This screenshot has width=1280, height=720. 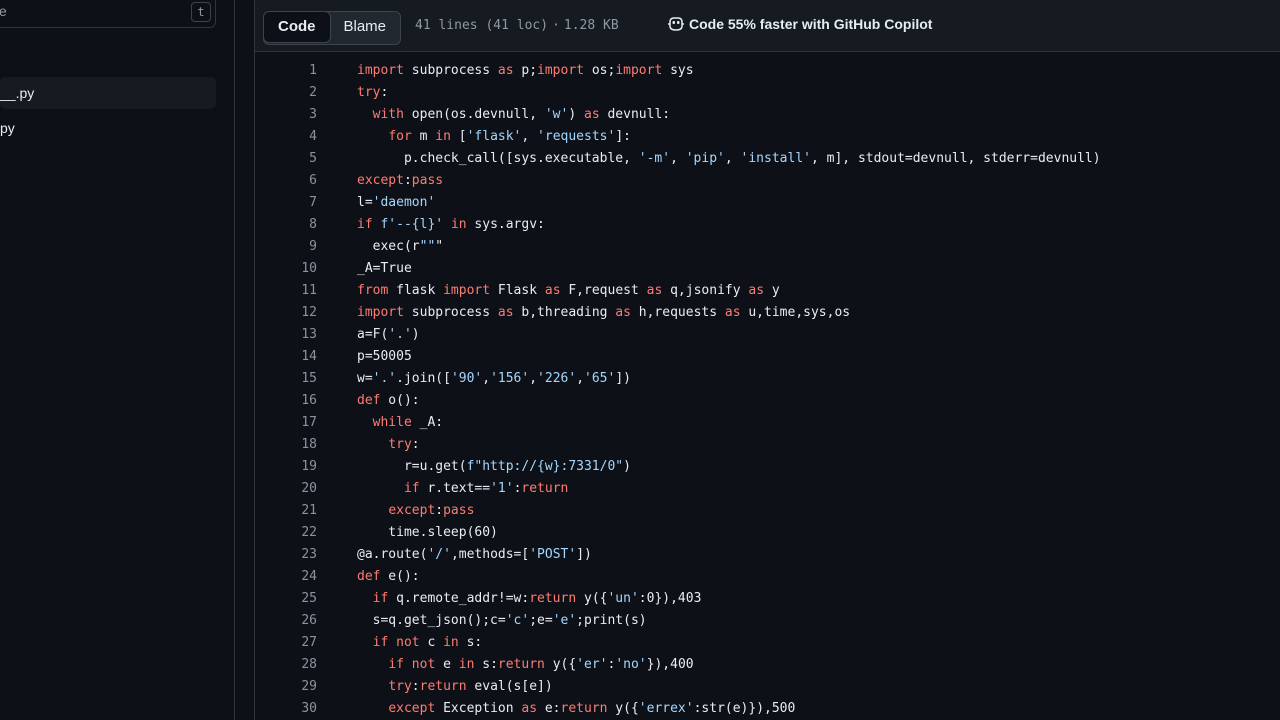 I want to click on code-text: p=50005, so click(x=384, y=356).